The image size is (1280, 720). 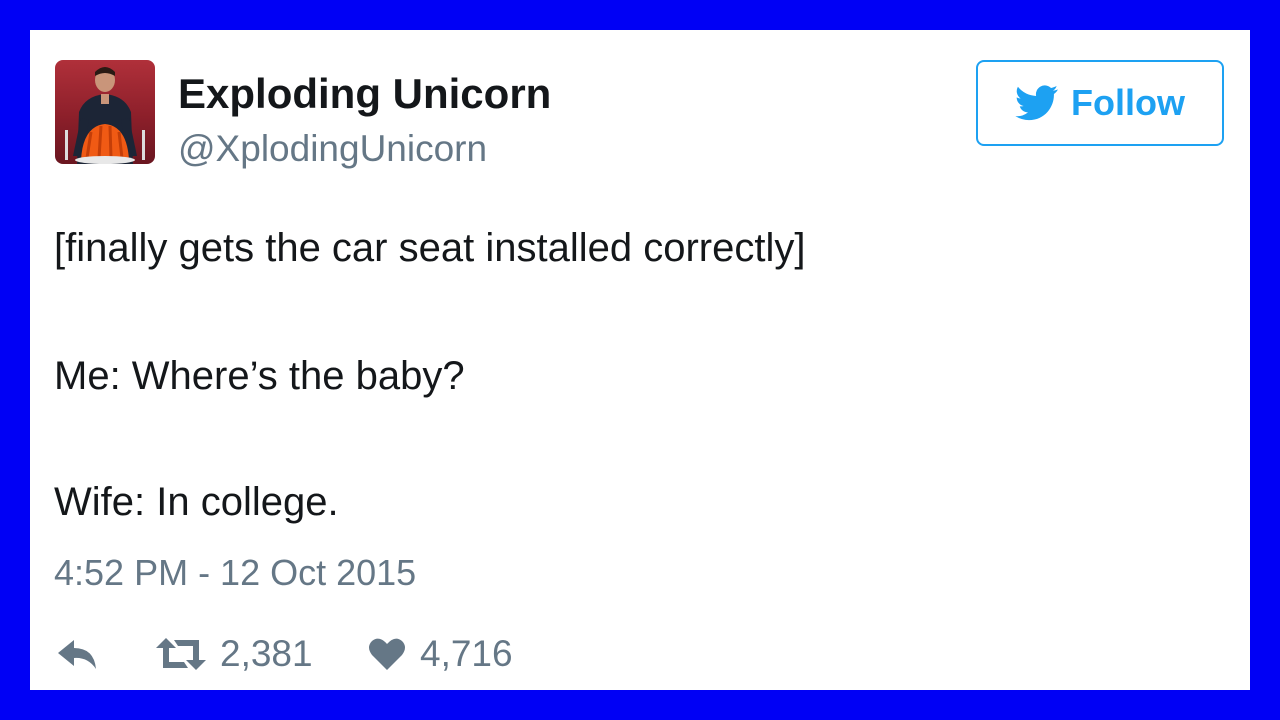 I want to click on retweet-icon, so click(x=181, y=654).